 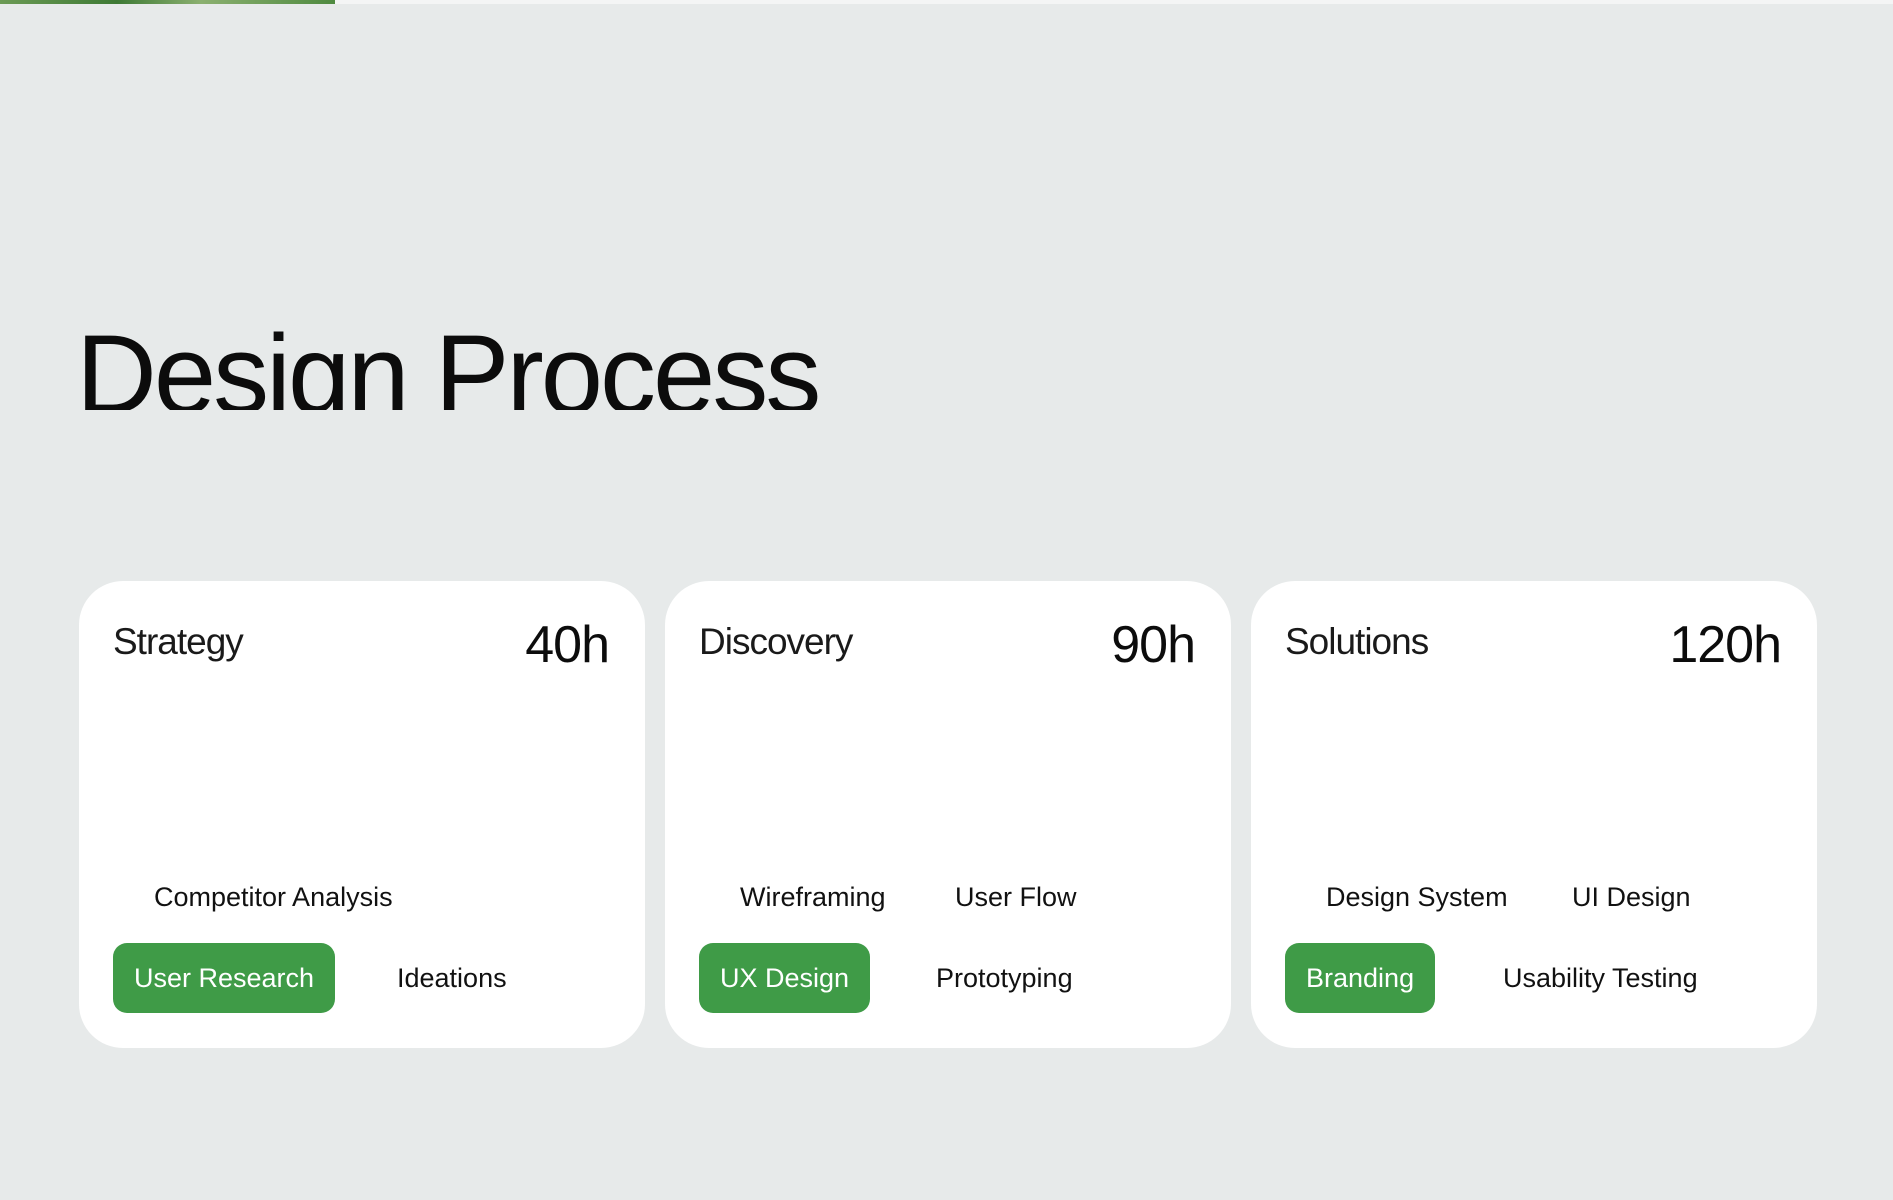 I want to click on tag-competitor-analysis: Competitor Analysis, so click(x=273, y=897).